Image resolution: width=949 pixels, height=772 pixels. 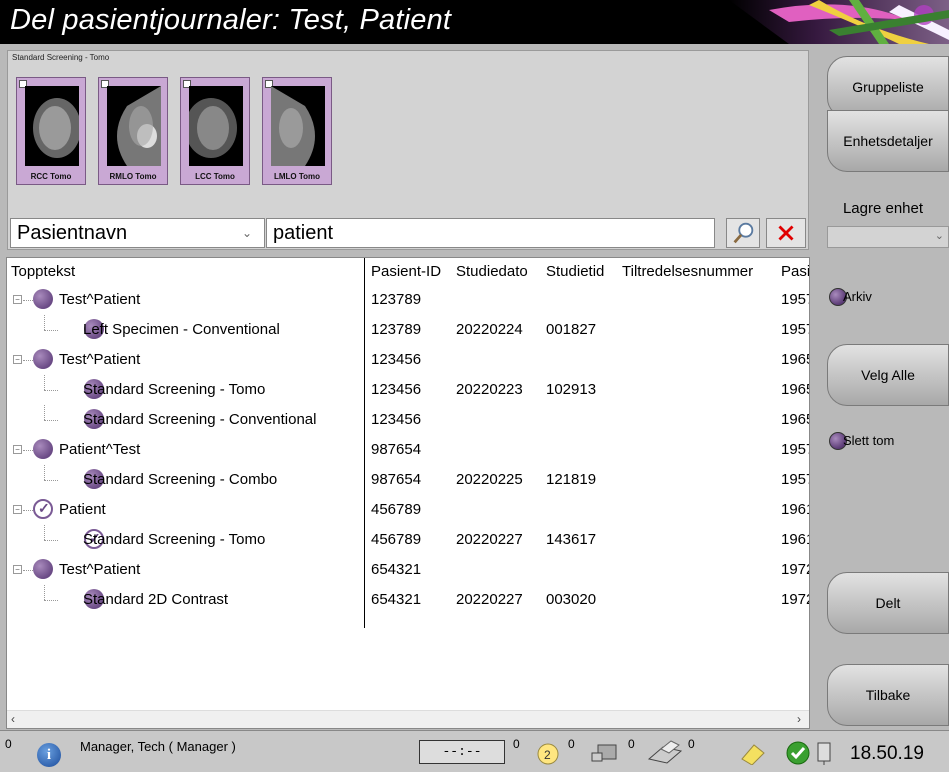 What do you see at coordinates (396, 509) in the screenshot?
I see `cell-id: 456789` at bounding box center [396, 509].